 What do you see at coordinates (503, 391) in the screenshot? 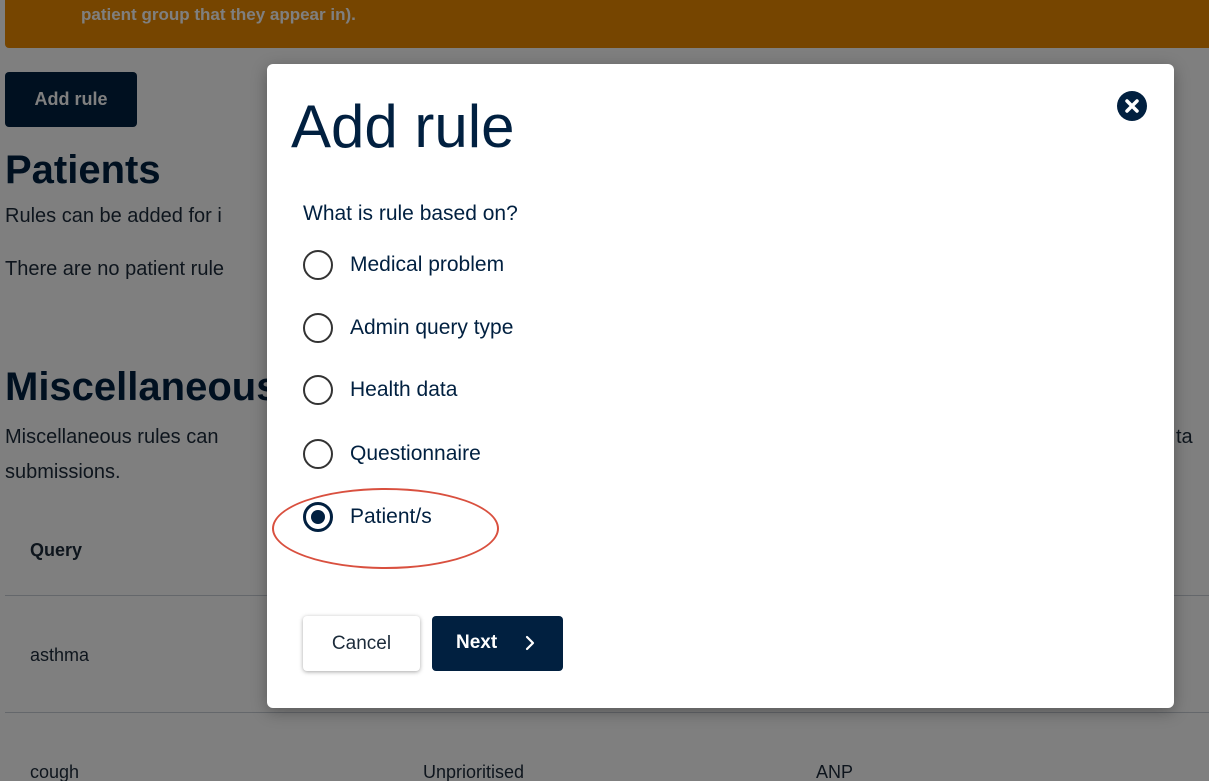
I see `radio-option-health-data: Health data` at bounding box center [503, 391].